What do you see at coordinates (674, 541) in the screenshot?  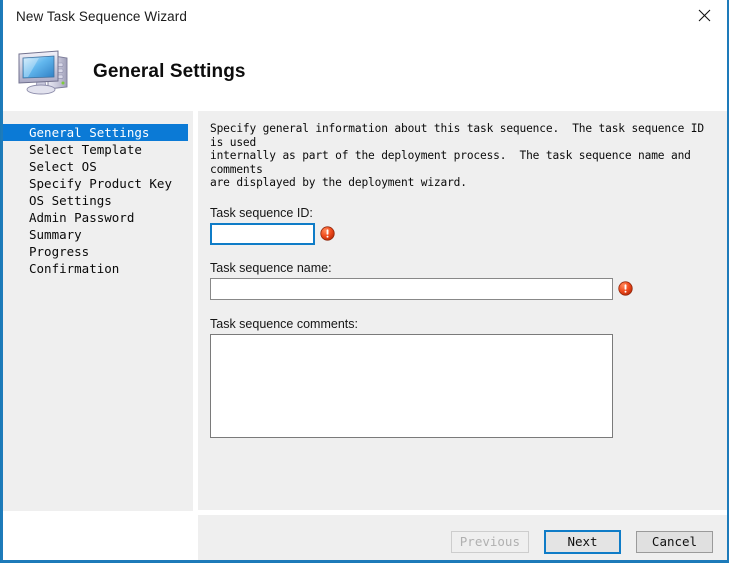 I see `cancel-button: Cancel` at bounding box center [674, 541].